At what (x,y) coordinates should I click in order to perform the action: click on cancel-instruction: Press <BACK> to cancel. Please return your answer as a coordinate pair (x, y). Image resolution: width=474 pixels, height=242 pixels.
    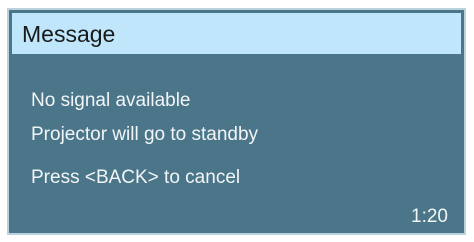
    Looking at the image, I should click on (136, 177).